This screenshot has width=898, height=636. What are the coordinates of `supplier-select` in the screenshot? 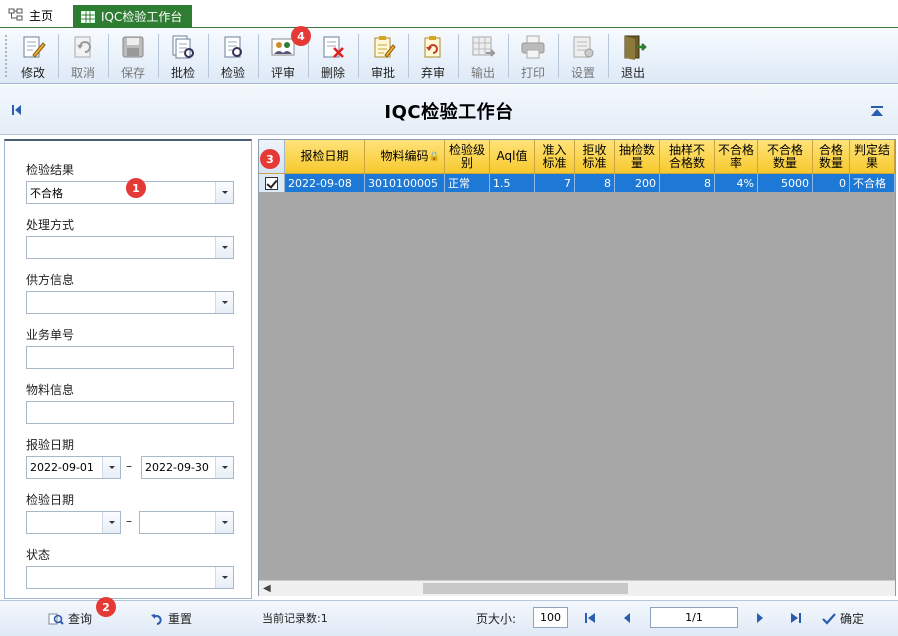 It's located at (130, 302).